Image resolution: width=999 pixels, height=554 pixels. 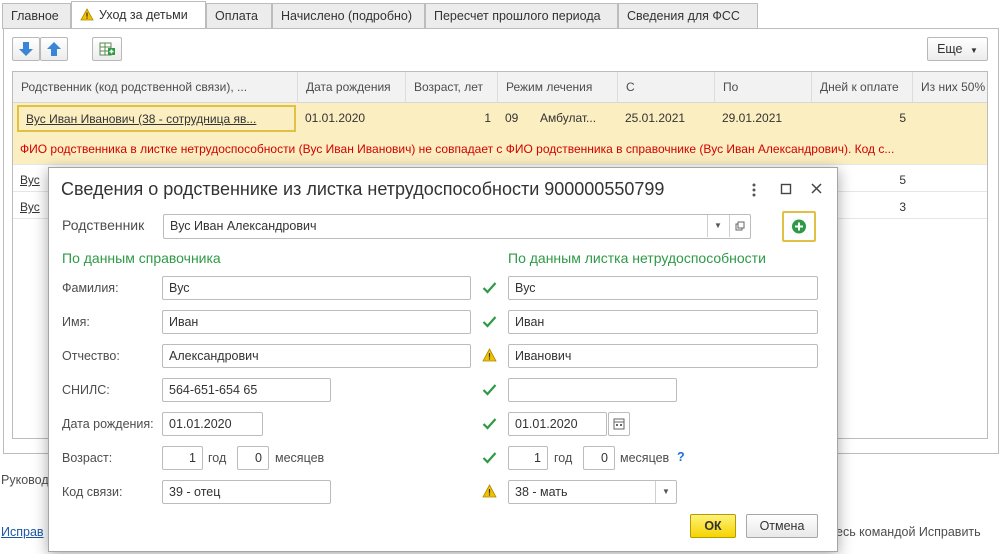 I want to click on column-header-of-which-50: Из них 50%, so click(x=950, y=87).